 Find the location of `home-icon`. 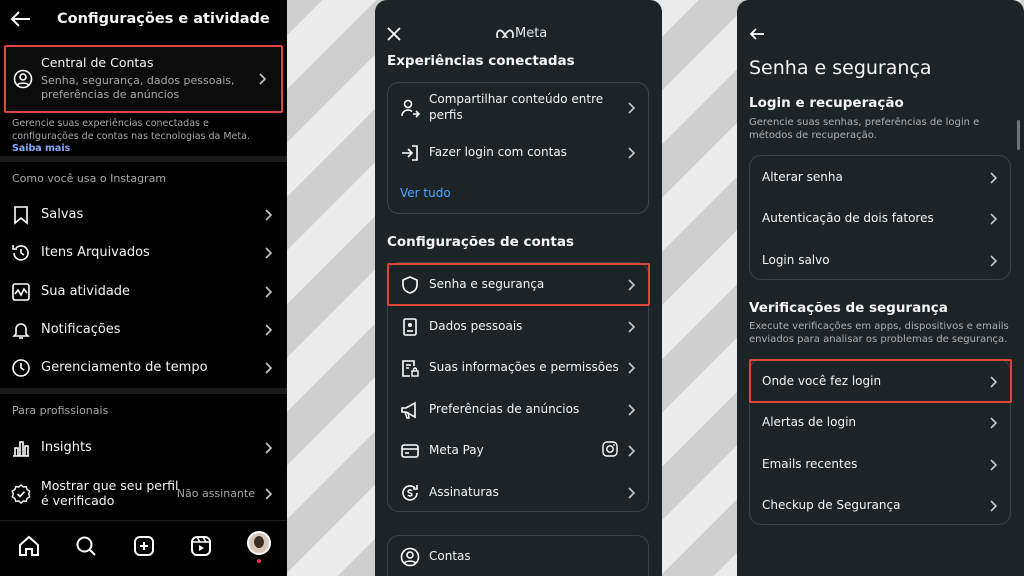

home-icon is located at coordinates (29, 546).